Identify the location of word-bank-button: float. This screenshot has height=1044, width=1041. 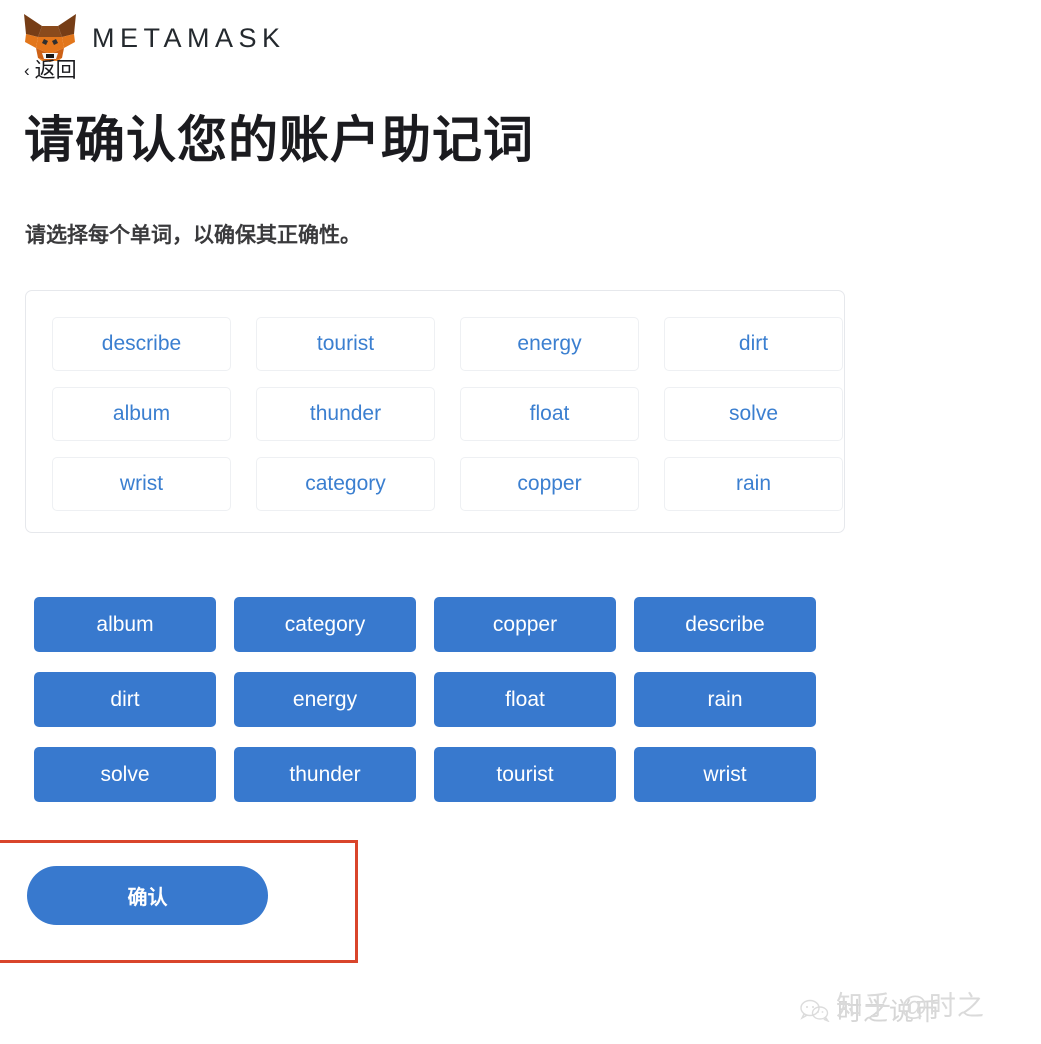
(525, 699).